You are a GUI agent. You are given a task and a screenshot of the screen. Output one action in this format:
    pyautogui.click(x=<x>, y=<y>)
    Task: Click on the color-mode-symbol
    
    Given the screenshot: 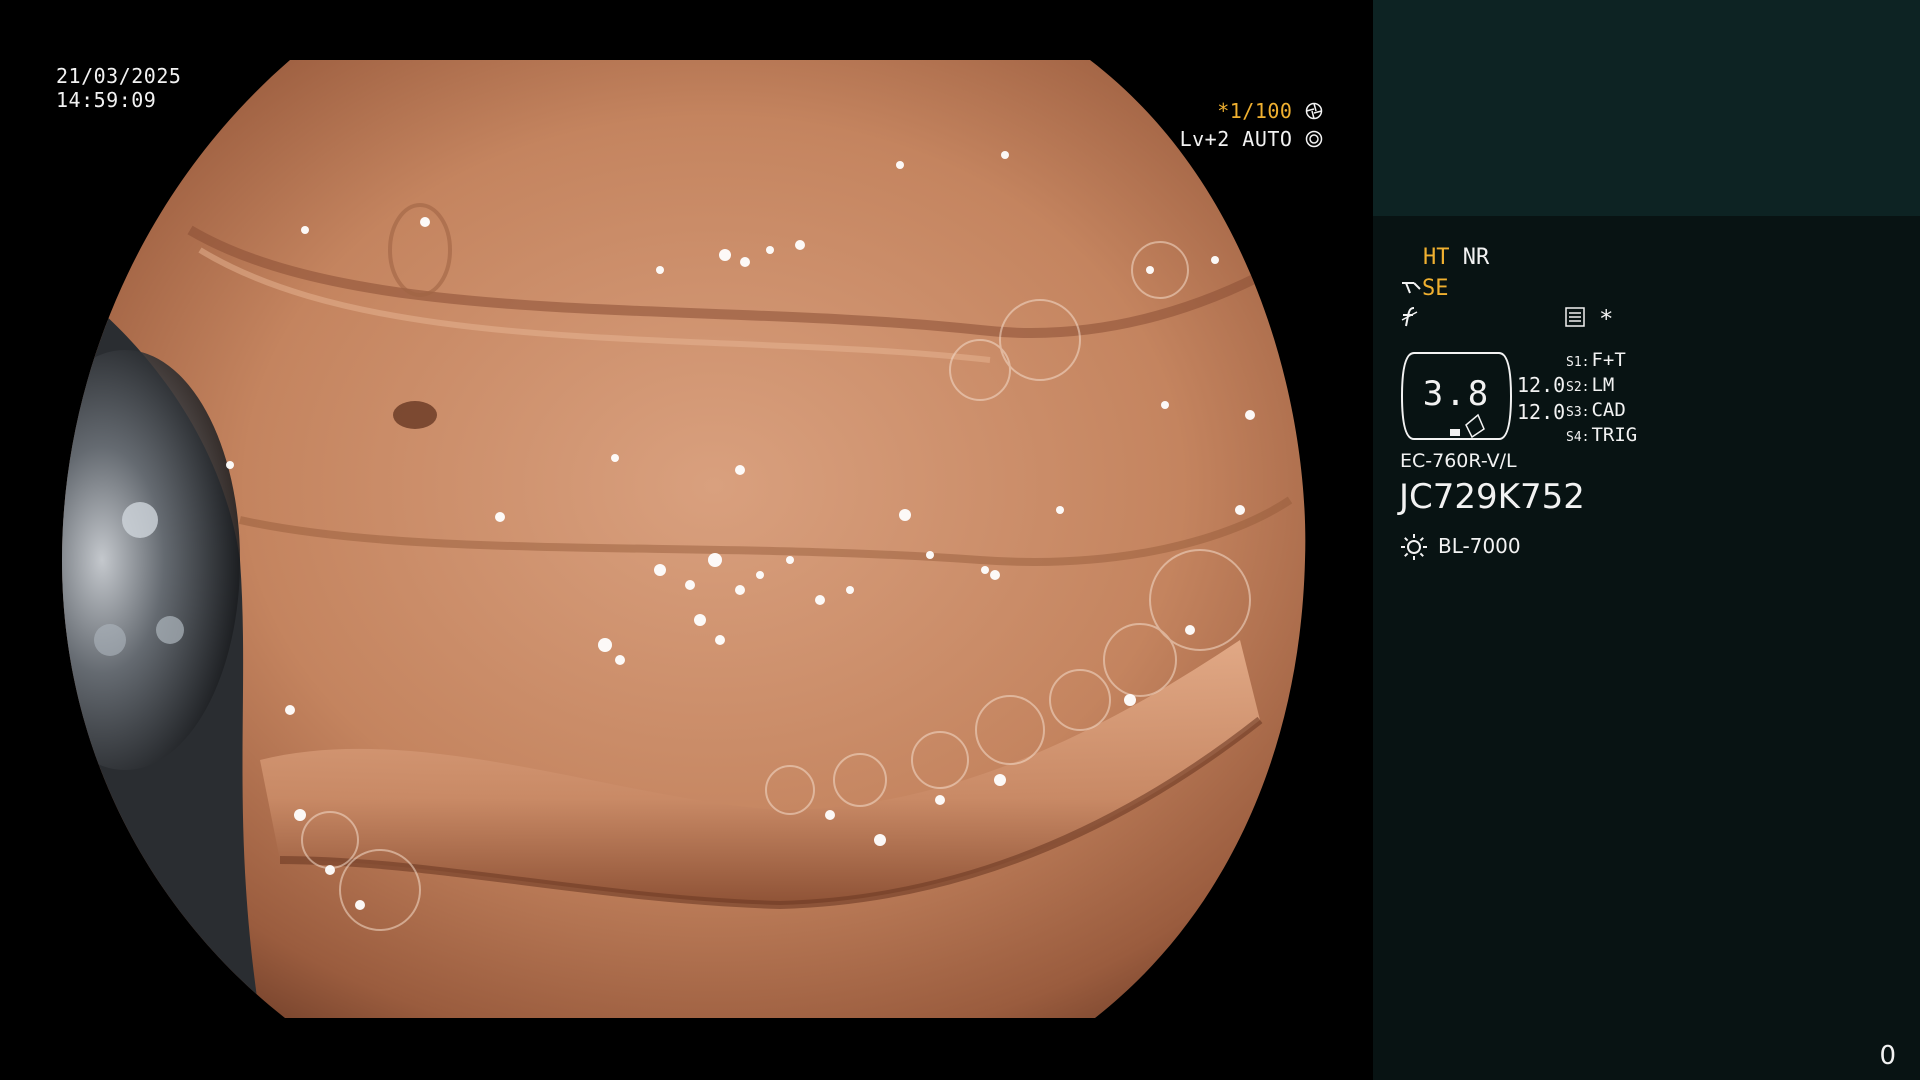 What is the action you would take?
    pyautogui.click(x=1410, y=319)
    